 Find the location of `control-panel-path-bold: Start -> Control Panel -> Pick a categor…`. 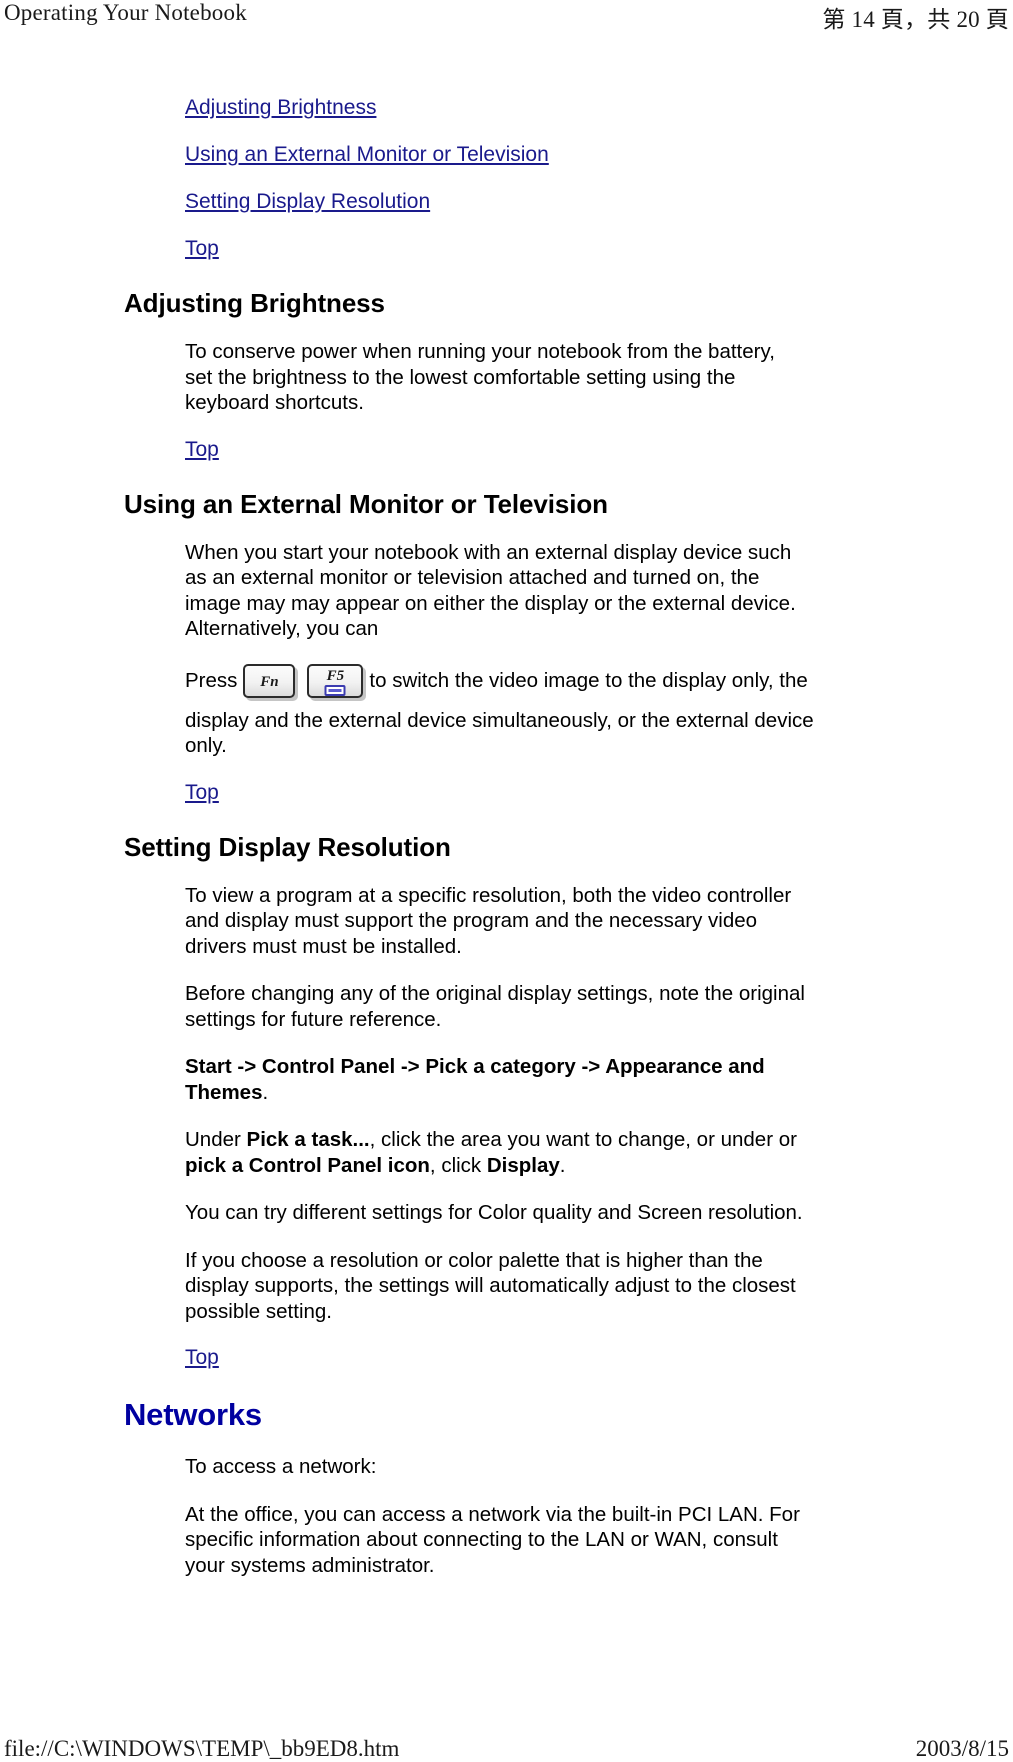

control-panel-path-bold: Start -> Control Panel -> Pick a categor… is located at coordinates (475, 1079).